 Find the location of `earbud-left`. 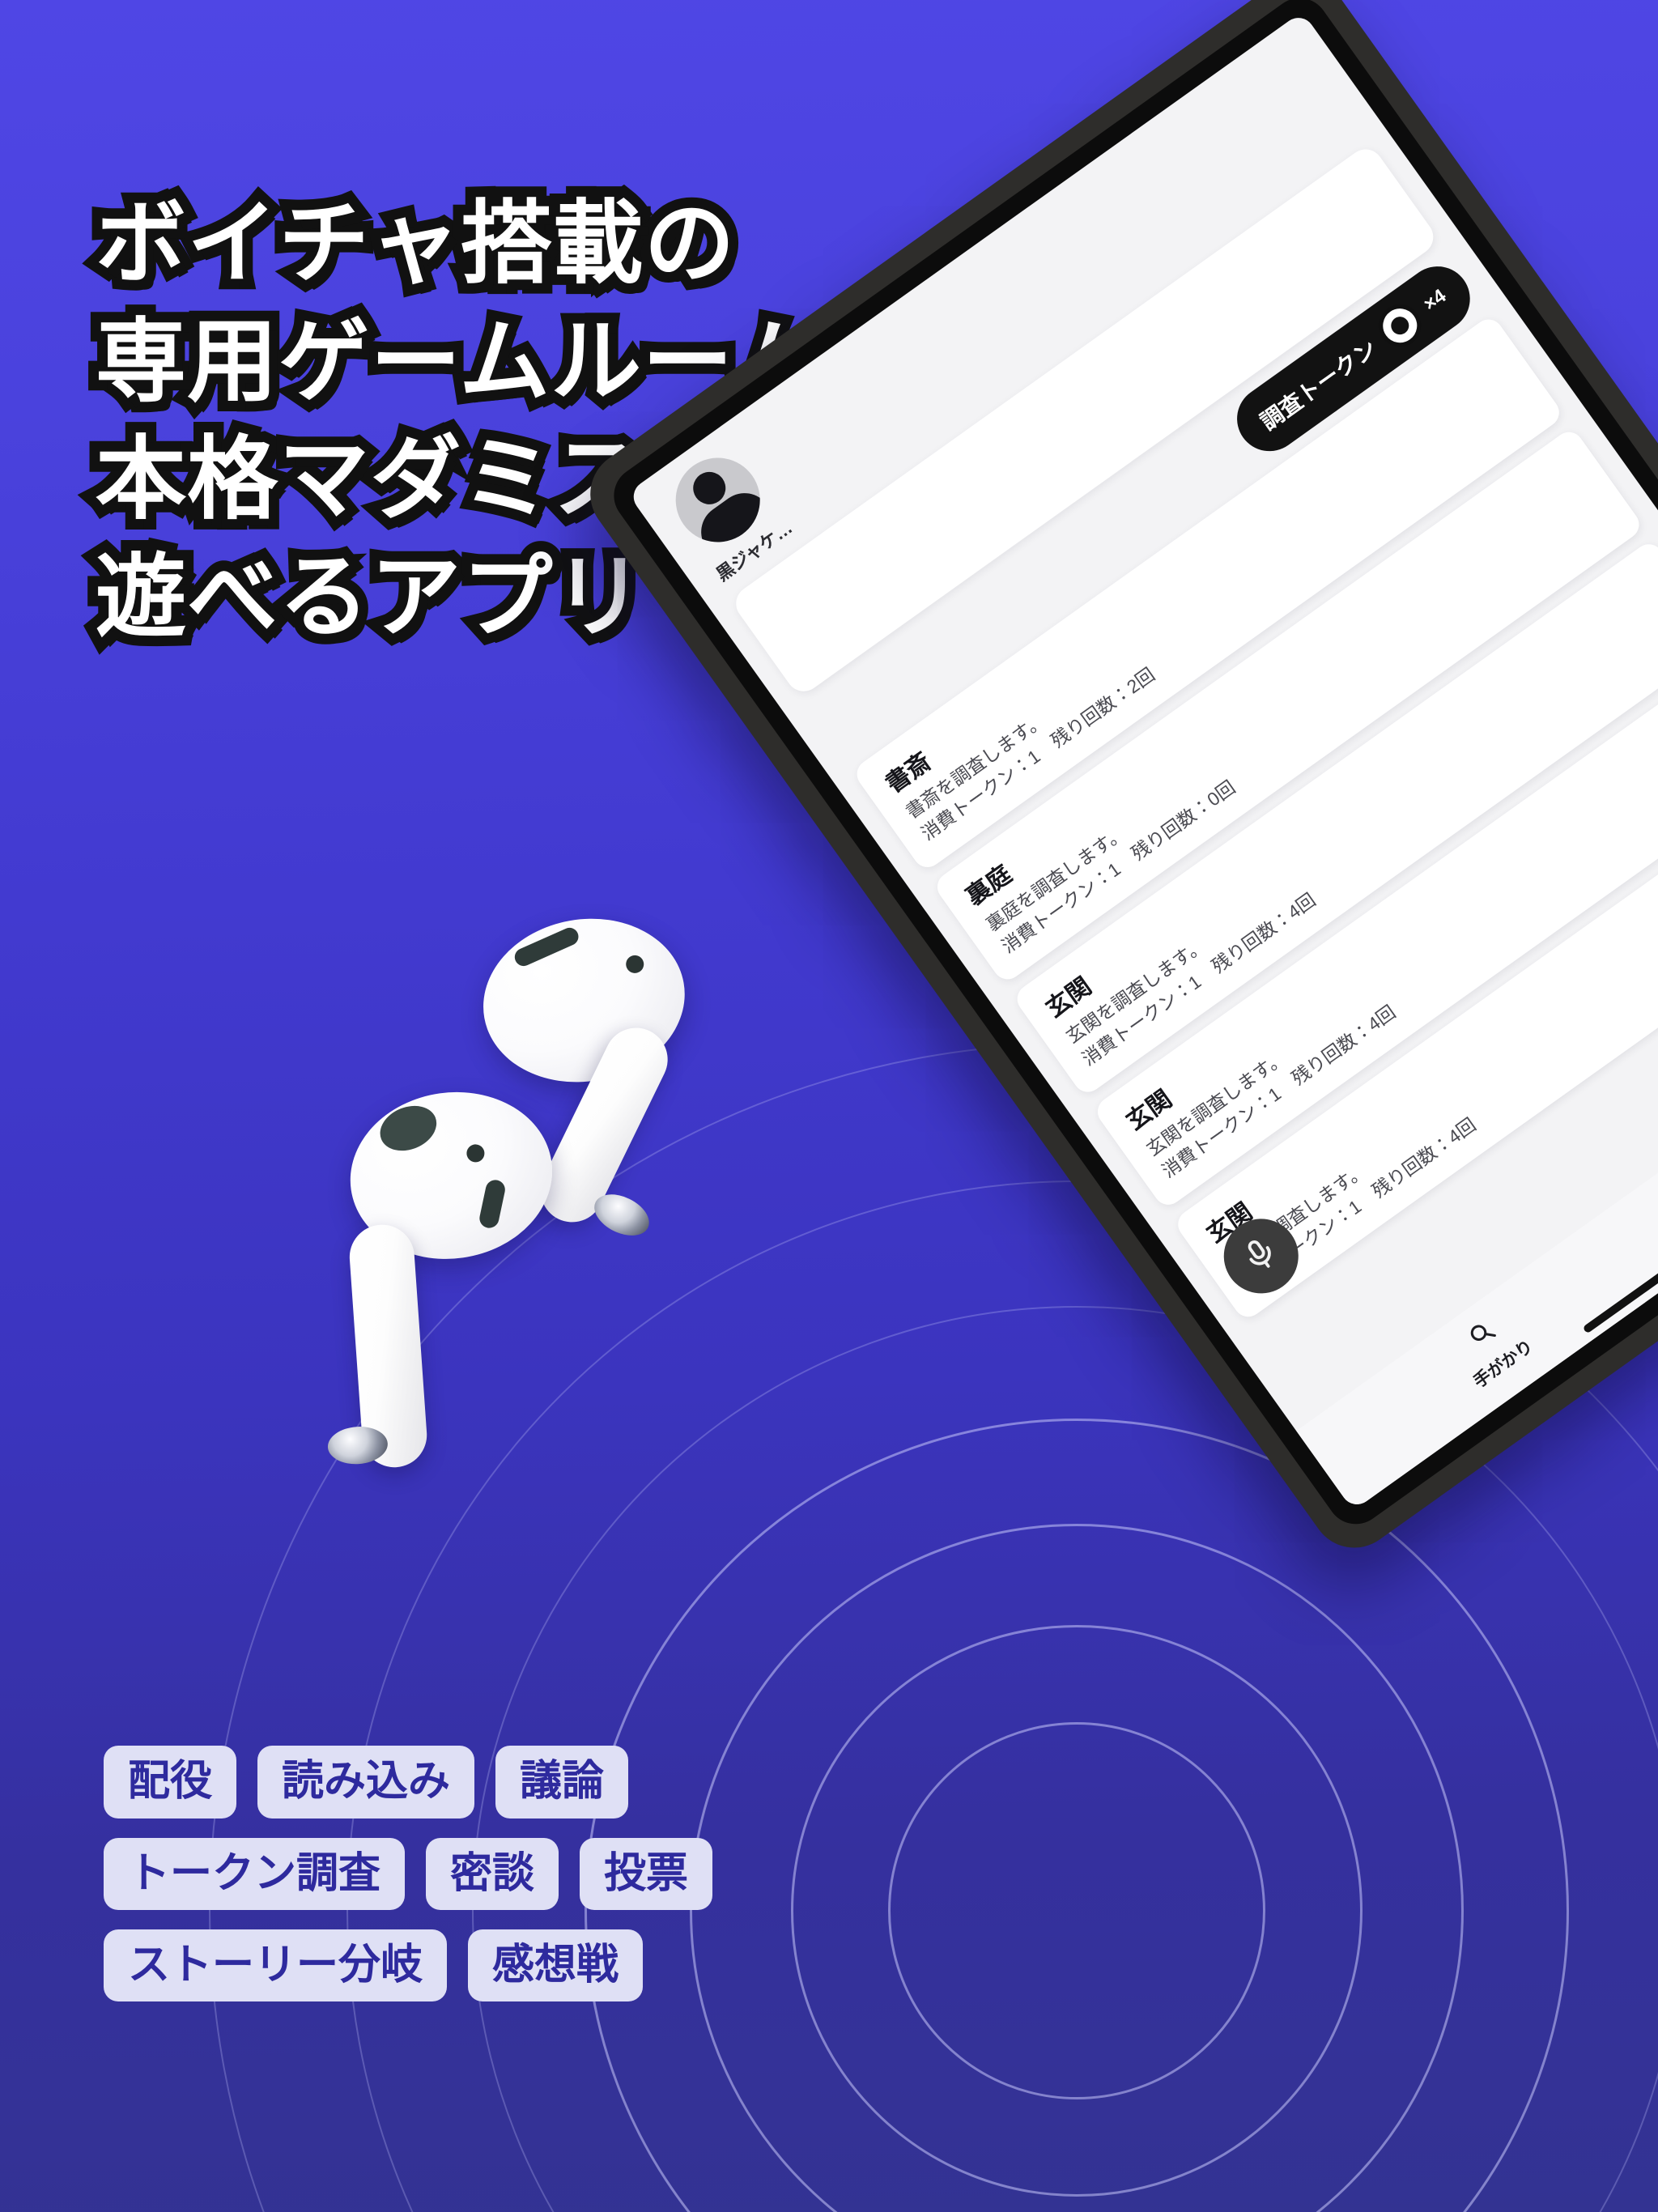

earbud-left is located at coordinates (453, 1317).